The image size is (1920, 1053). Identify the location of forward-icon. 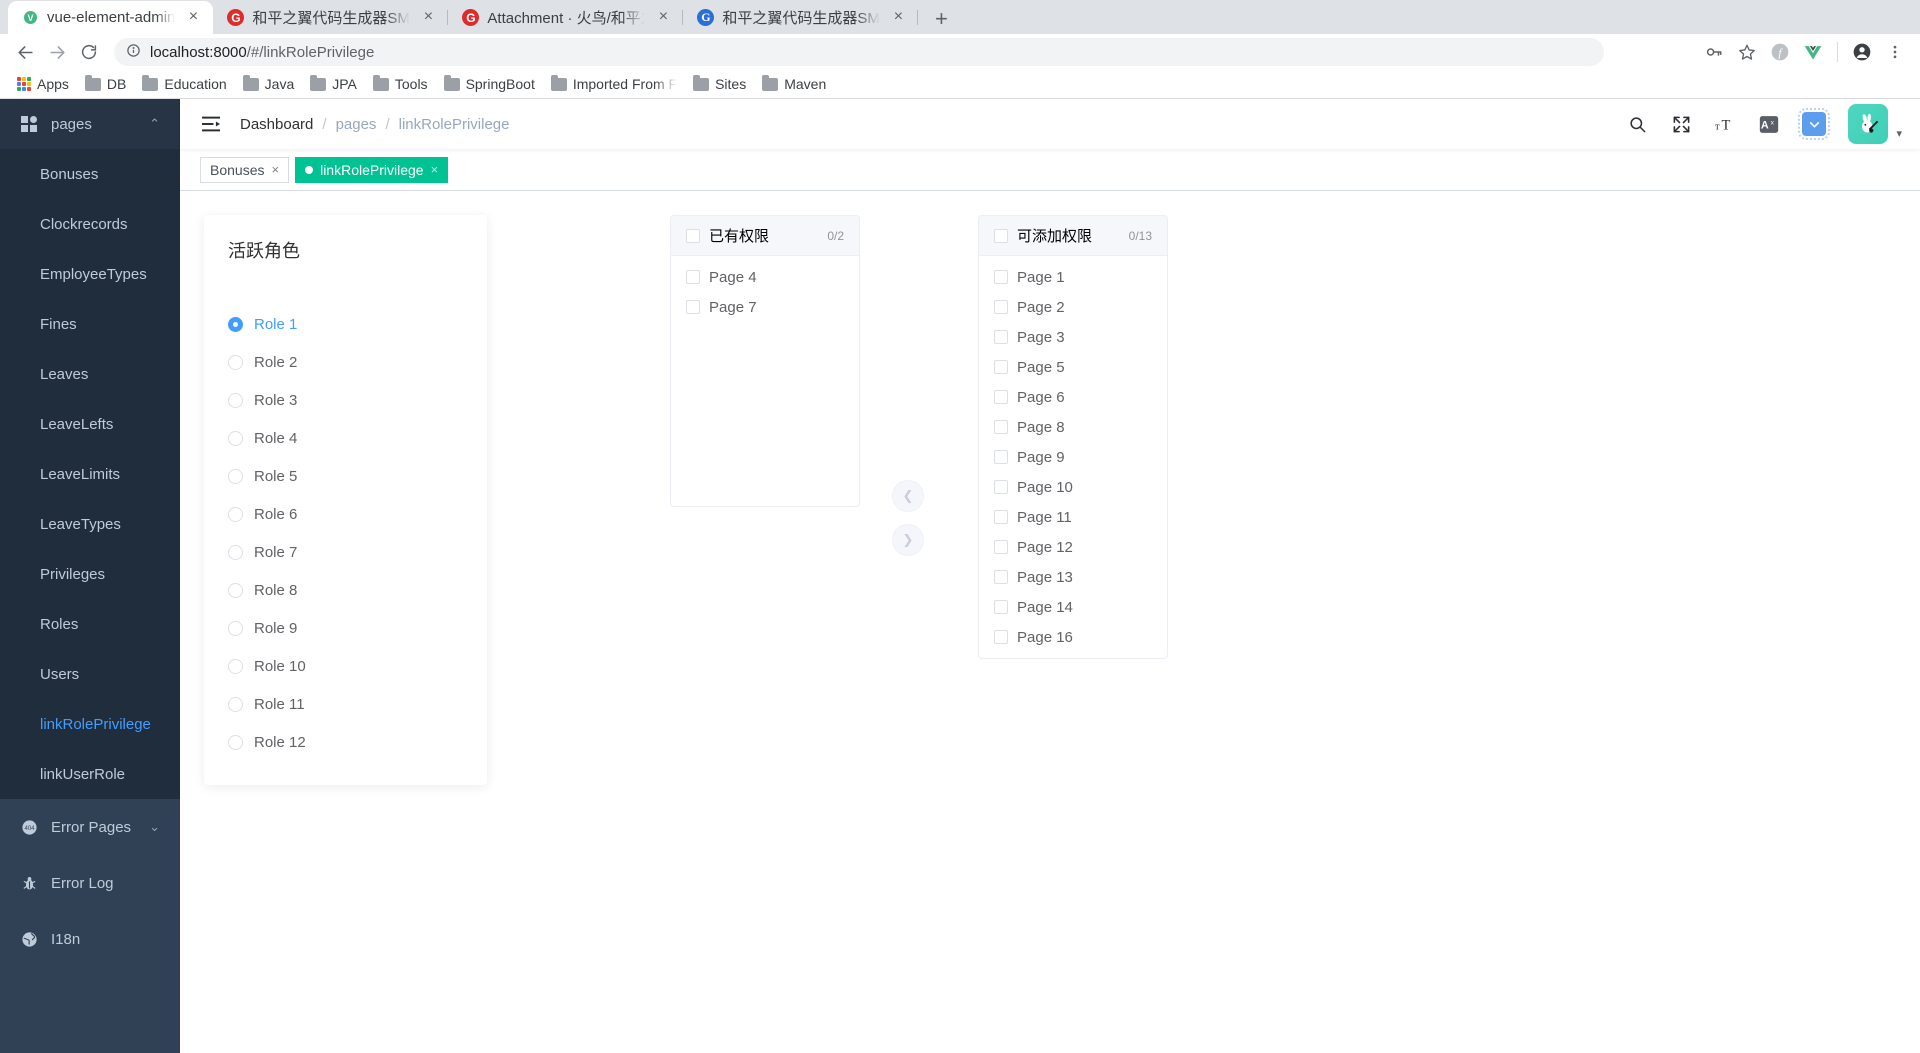
(57, 52).